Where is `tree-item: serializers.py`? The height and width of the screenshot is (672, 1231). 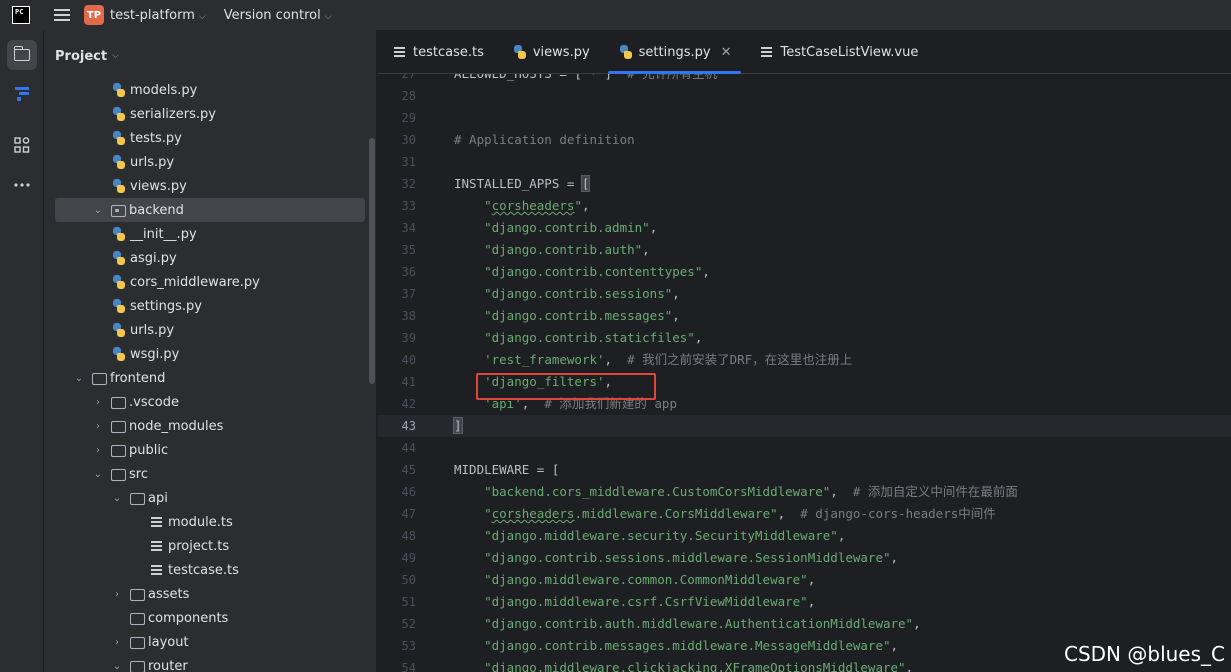
tree-item: serializers.py is located at coordinates (206, 114).